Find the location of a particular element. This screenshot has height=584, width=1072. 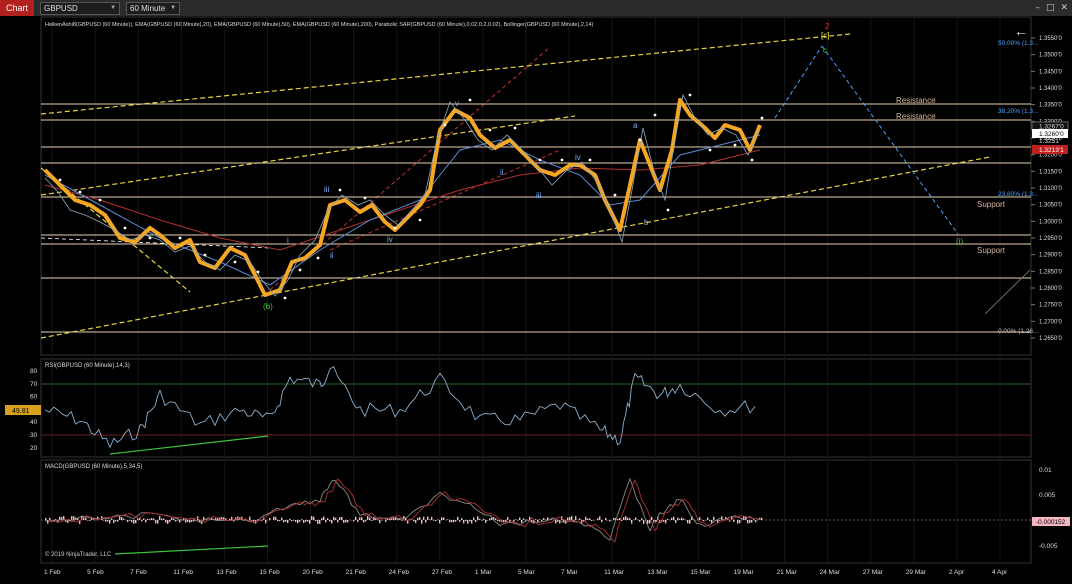

resistance-label-2: Resistance is located at coordinates (916, 116).